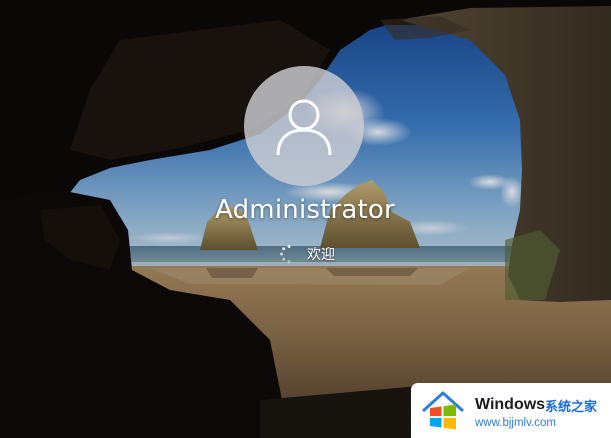 The height and width of the screenshot is (438, 611). I want to click on watermark-subtitle: 系统之家, so click(571, 407).